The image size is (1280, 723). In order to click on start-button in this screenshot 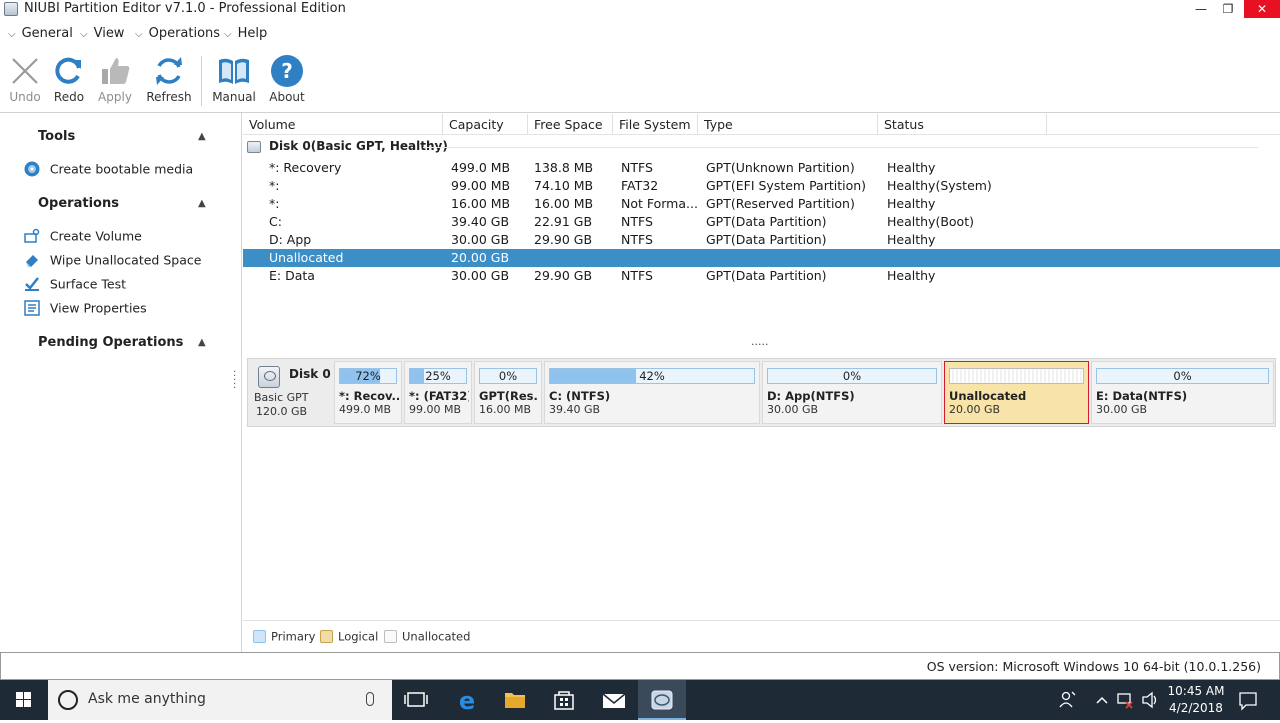, I will do `click(24, 700)`.